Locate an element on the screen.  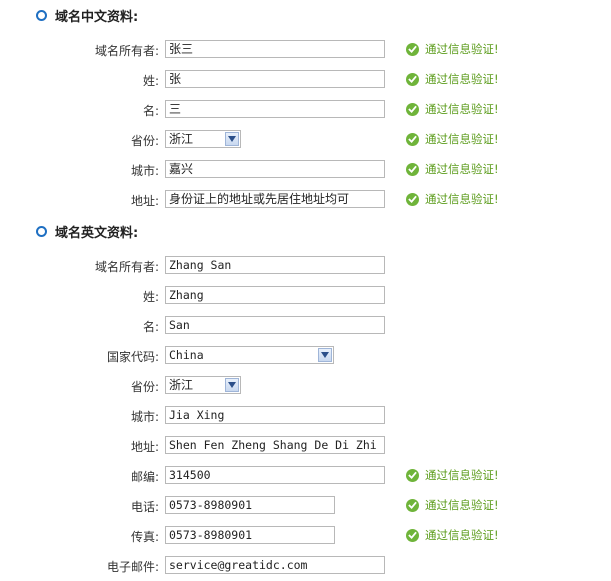
cn-surname-input: 张 is located at coordinates (275, 79).